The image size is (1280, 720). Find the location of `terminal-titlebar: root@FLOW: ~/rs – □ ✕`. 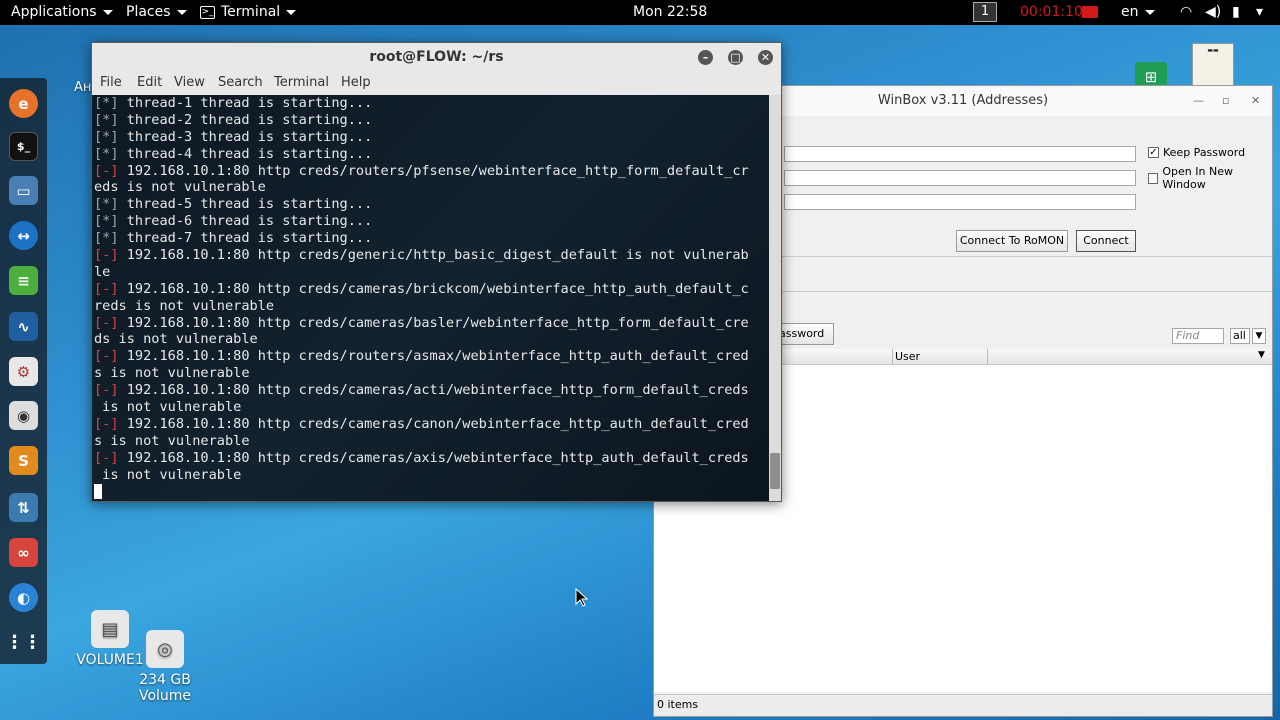

terminal-titlebar: root@FLOW: ~/rs – □ ✕ is located at coordinates (436, 58).